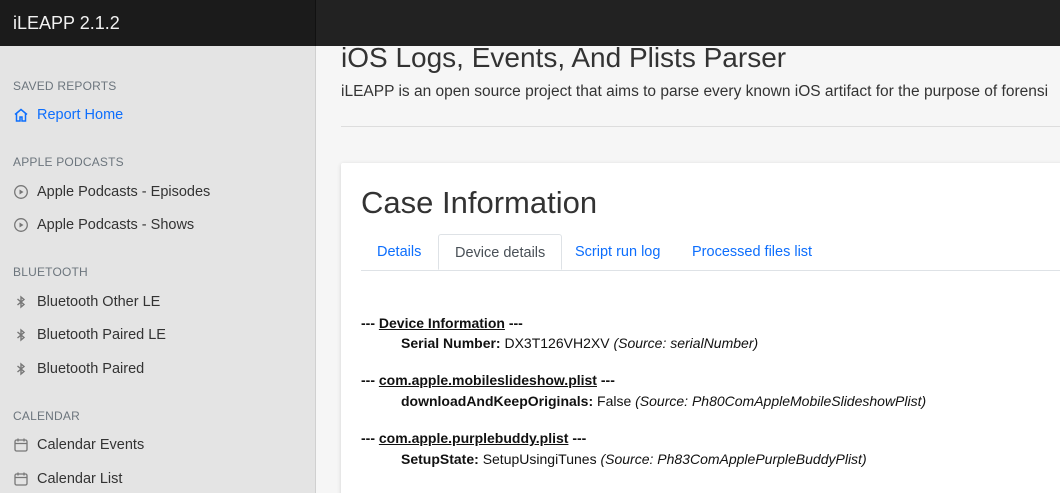  Describe the element at coordinates (733, 459) in the screenshot. I see `detail-source: (Source: Ph83ComApplePurpleBuddyPlist)` at that location.